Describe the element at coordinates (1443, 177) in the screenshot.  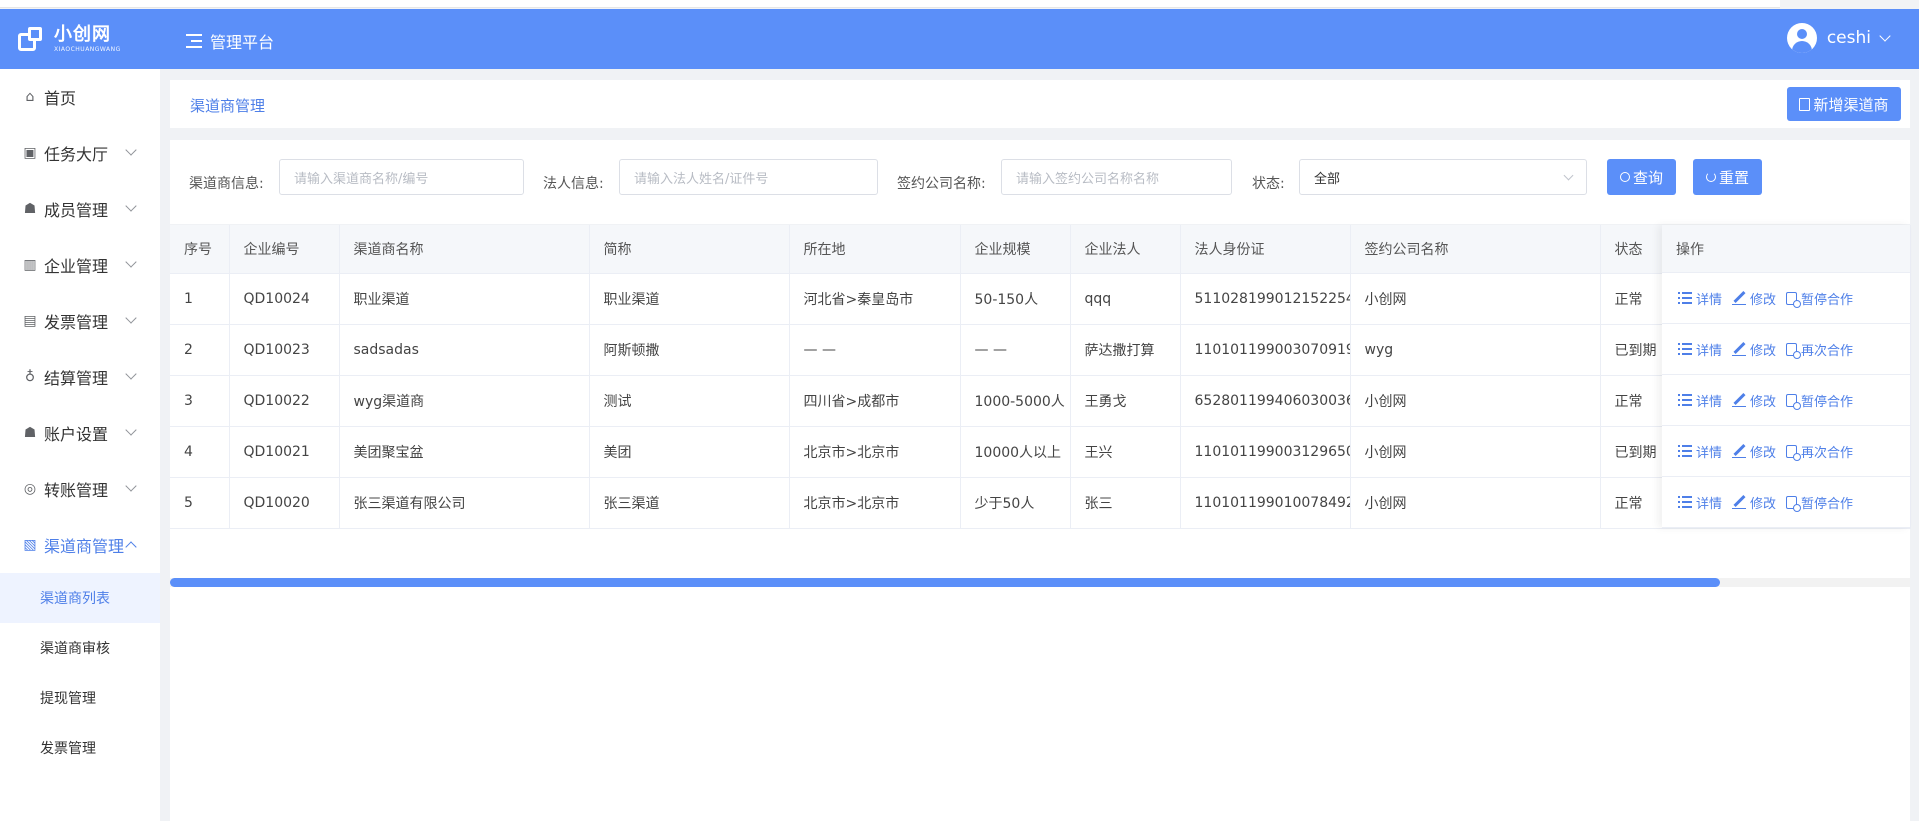
I see `status-select: 全部` at that location.